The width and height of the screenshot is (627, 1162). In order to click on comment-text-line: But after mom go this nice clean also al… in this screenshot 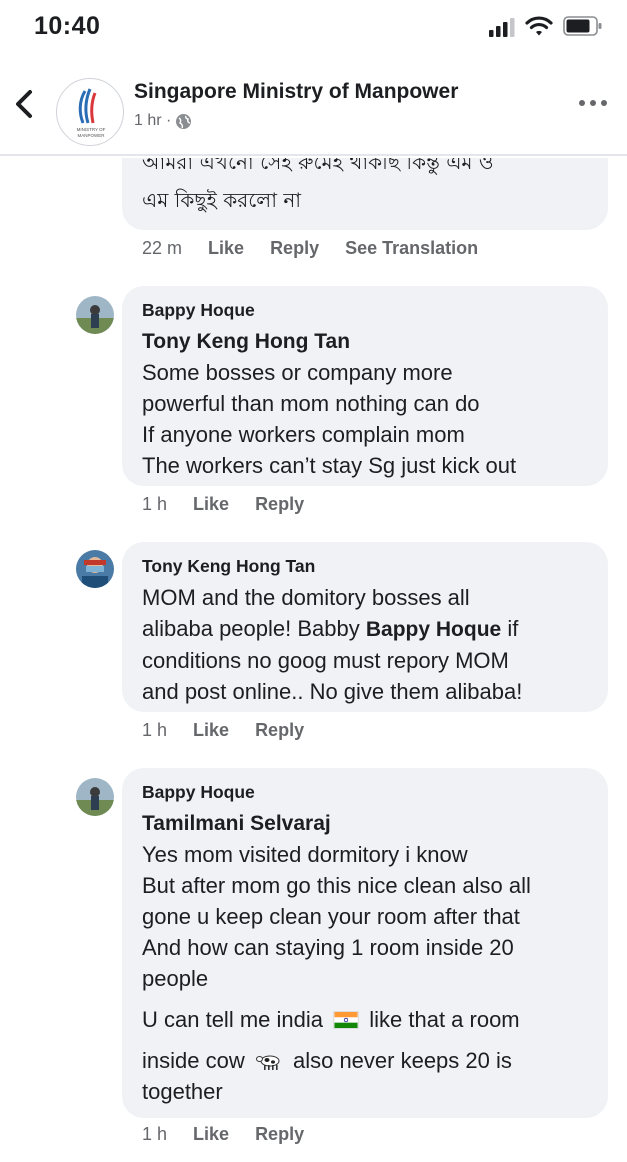, I will do `click(336, 885)`.